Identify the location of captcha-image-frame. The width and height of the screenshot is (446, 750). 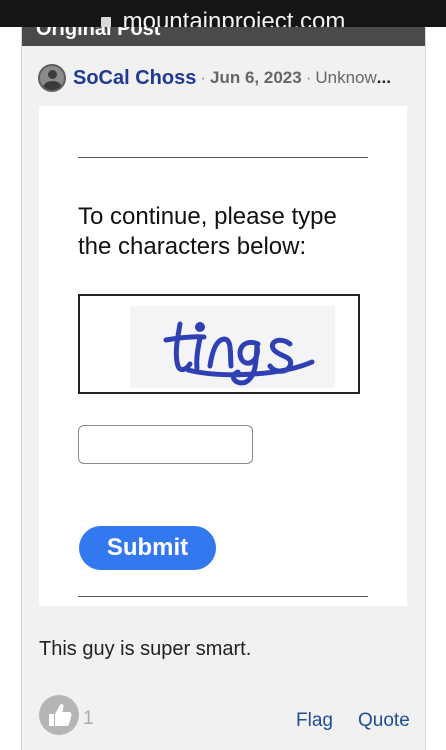
(219, 344).